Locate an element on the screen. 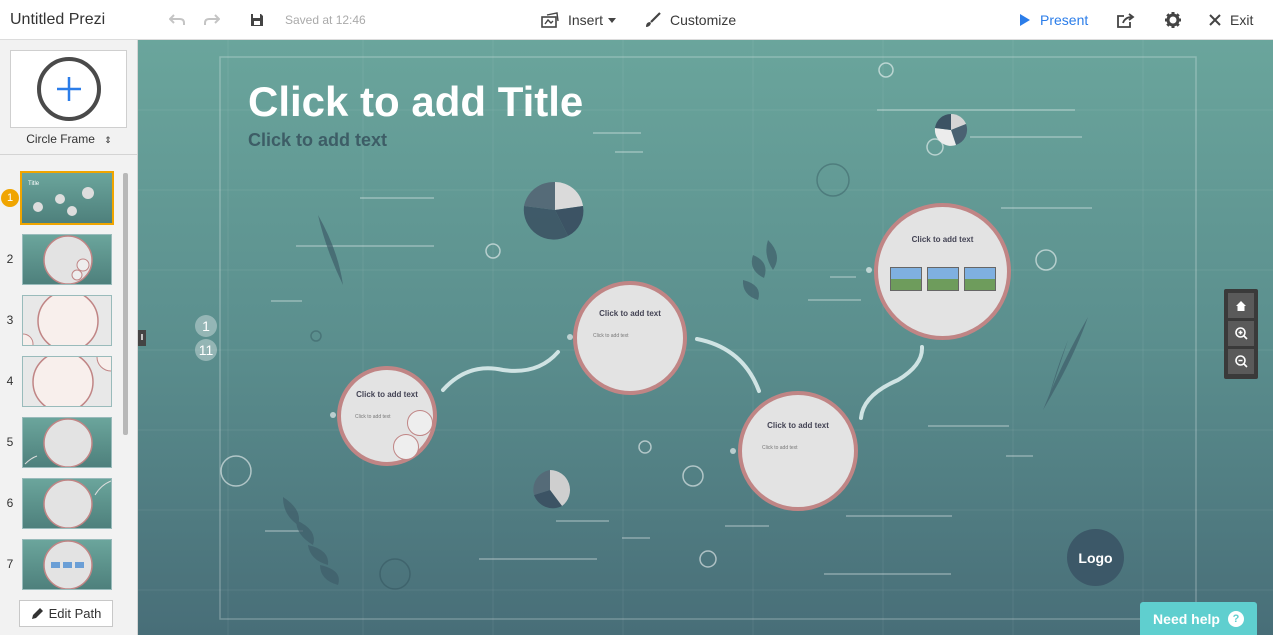  edit-path-button: Edit Path is located at coordinates (66, 613).